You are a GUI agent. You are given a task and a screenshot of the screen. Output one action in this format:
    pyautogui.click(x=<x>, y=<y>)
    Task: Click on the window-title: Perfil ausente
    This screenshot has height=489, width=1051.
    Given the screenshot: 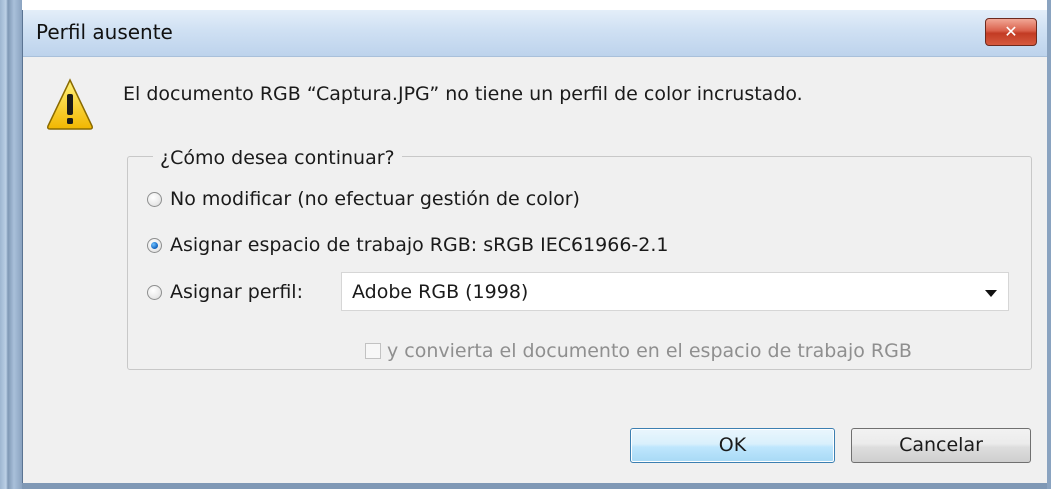 What is the action you would take?
    pyautogui.click(x=104, y=32)
    